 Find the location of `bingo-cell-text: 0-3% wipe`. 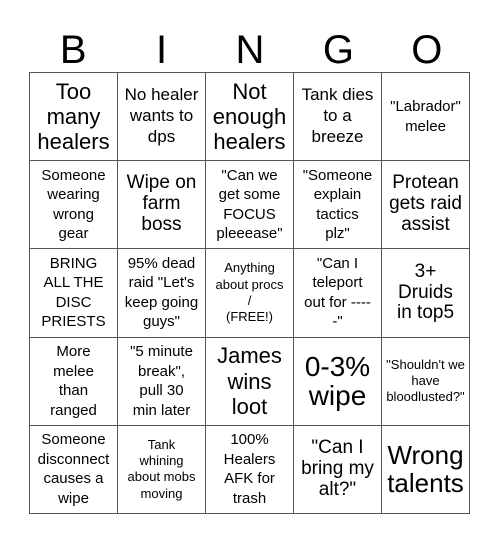

bingo-cell-text: 0-3% wipe is located at coordinates (337, 381).